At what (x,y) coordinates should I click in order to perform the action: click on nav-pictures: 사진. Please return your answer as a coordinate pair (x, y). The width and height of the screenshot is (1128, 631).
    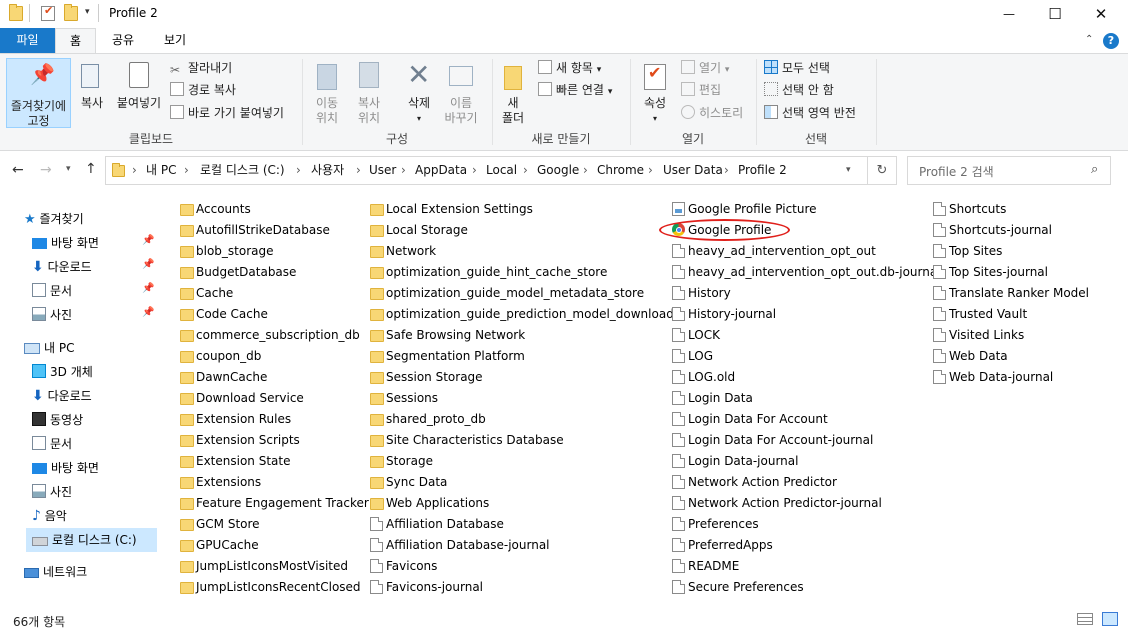
    Looking at the image, I should click on (94, 492).